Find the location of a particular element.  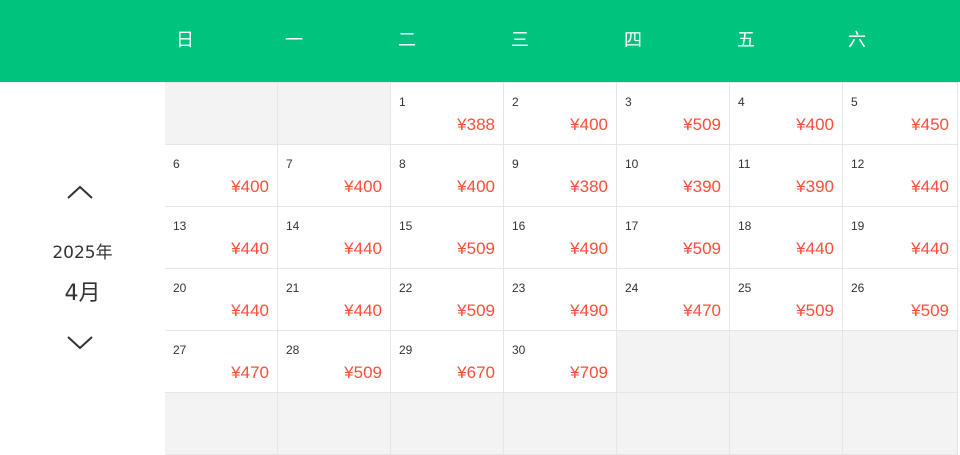

day-number: 5 is located at coordinates (854, 102).